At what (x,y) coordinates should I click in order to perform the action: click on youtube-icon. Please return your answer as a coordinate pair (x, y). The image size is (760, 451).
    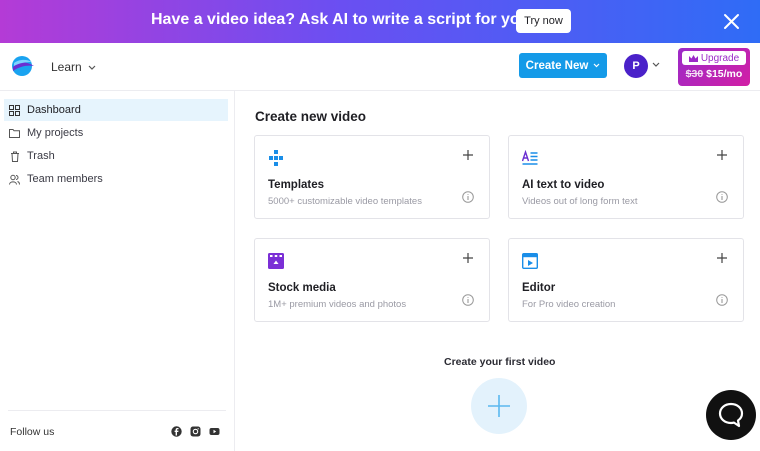
    Looking at the image, I should click on (214, 431).